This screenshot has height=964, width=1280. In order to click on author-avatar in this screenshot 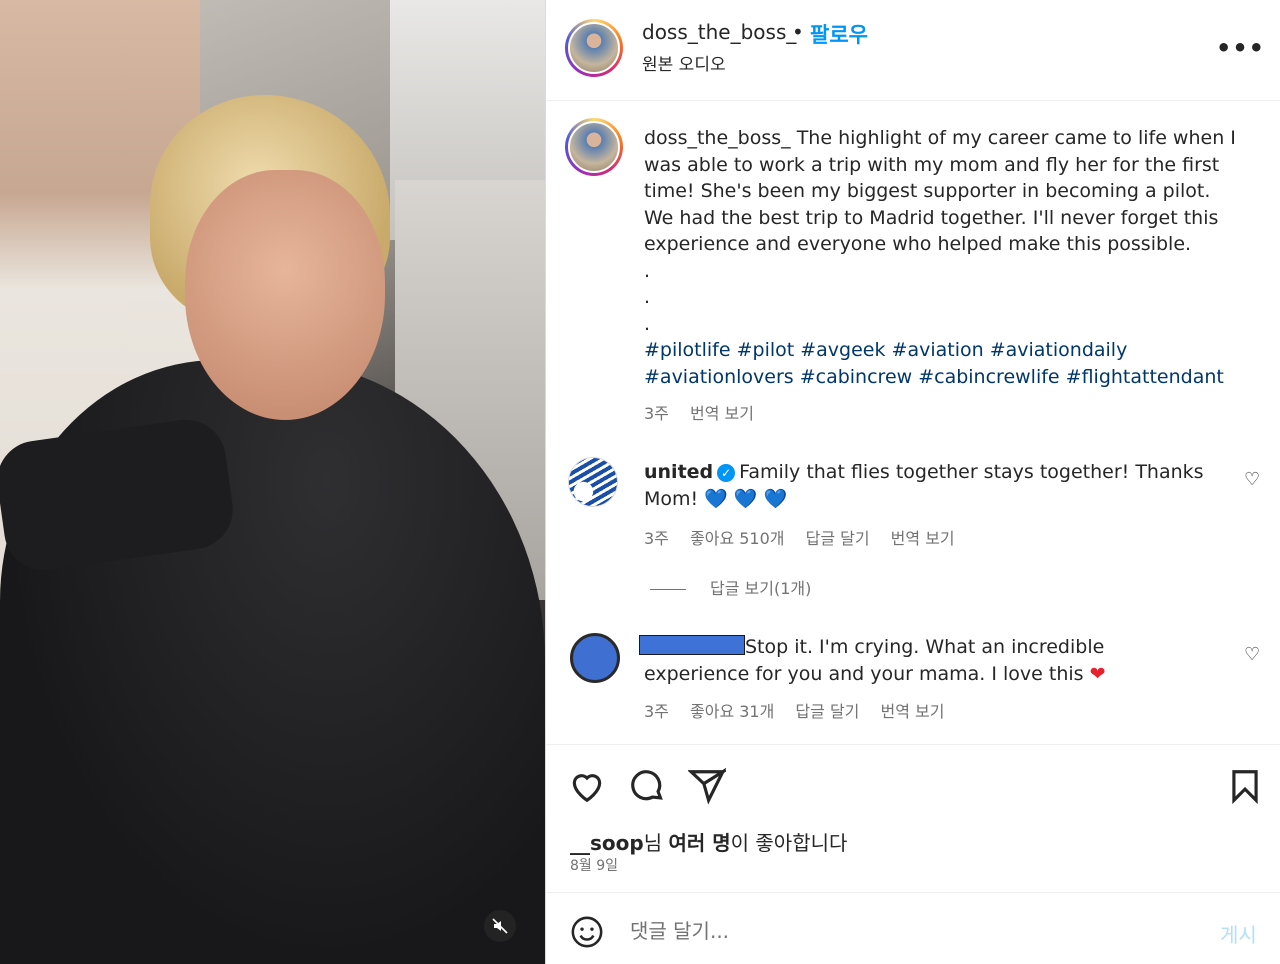, I will do `click(594, 48)`.